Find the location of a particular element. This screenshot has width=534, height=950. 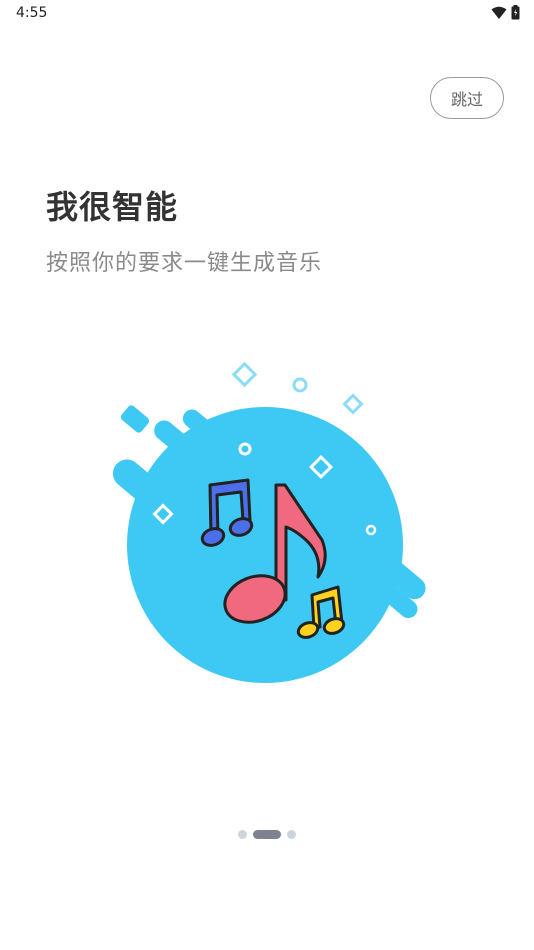

battery-icon is located at coordinates (515, 14).